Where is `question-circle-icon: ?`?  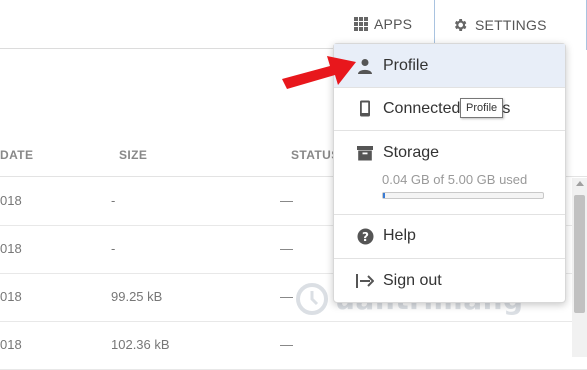
question-circle-icon: ? is located at coordinates (365, 236).